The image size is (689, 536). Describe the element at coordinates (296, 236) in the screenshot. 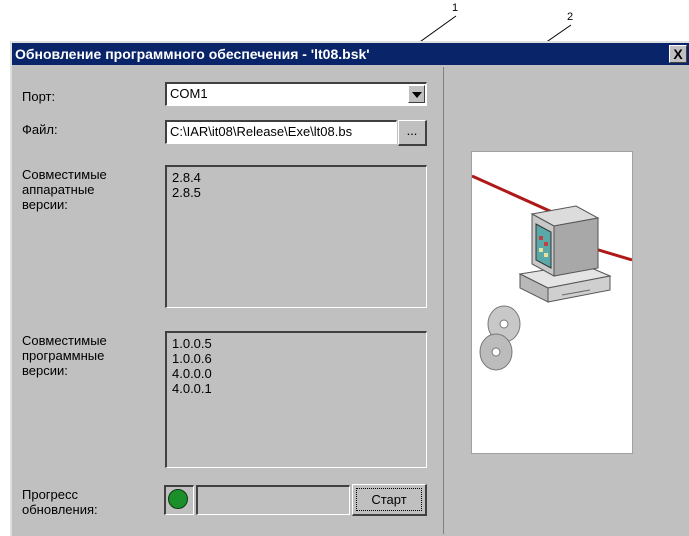

I see `hw-versions-list: 2.8.4 2.8.5` at that location.